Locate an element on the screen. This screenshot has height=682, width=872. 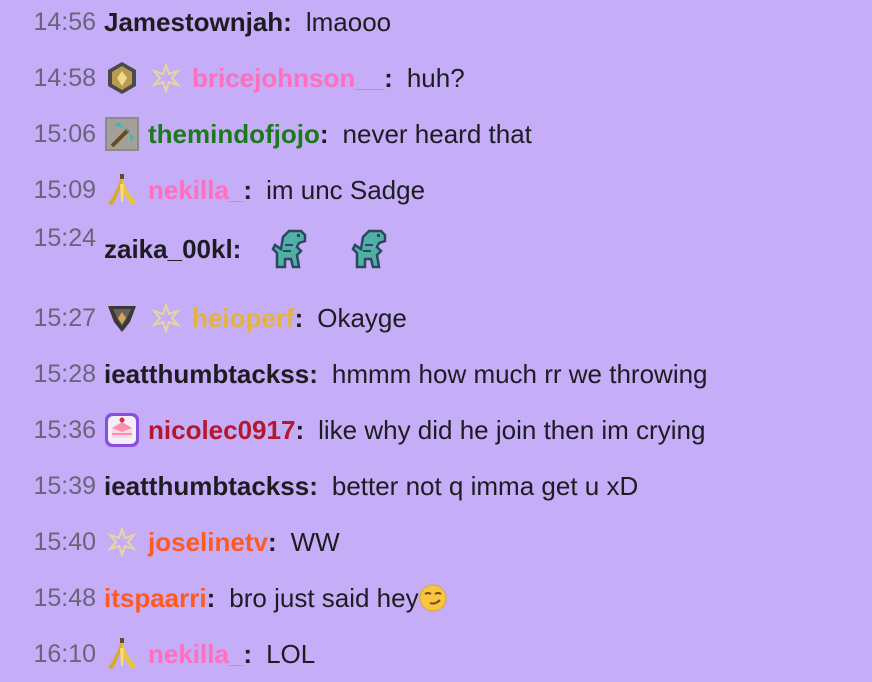
message-timestamp: 15:36 is located at coordinates (64, 429).